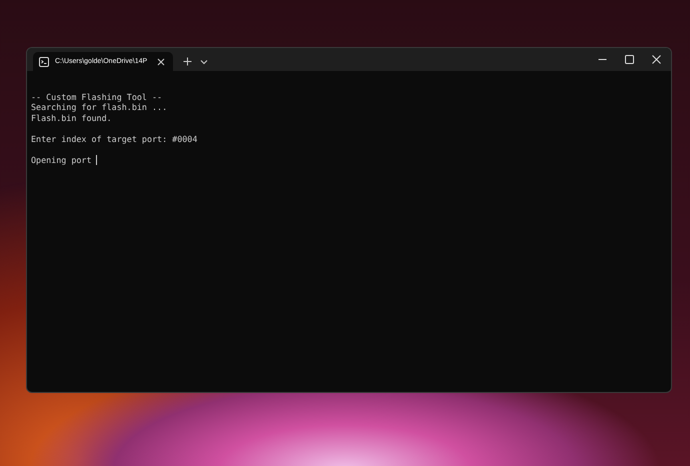 This screenshot has height=466, width=690. Describe the element at coordinates (656, 59) in the screenshot. I see `close-icon` at that location.